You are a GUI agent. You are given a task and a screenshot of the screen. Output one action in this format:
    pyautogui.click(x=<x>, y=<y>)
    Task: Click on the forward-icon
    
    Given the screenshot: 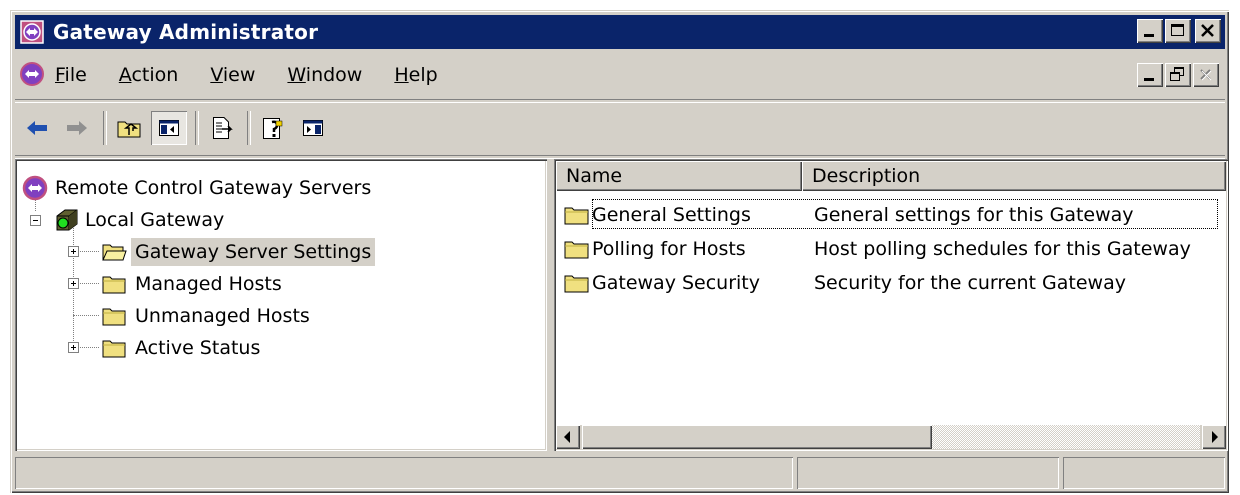 What is the action you would take?
    pyautogui.click(x=77, y=128)
    